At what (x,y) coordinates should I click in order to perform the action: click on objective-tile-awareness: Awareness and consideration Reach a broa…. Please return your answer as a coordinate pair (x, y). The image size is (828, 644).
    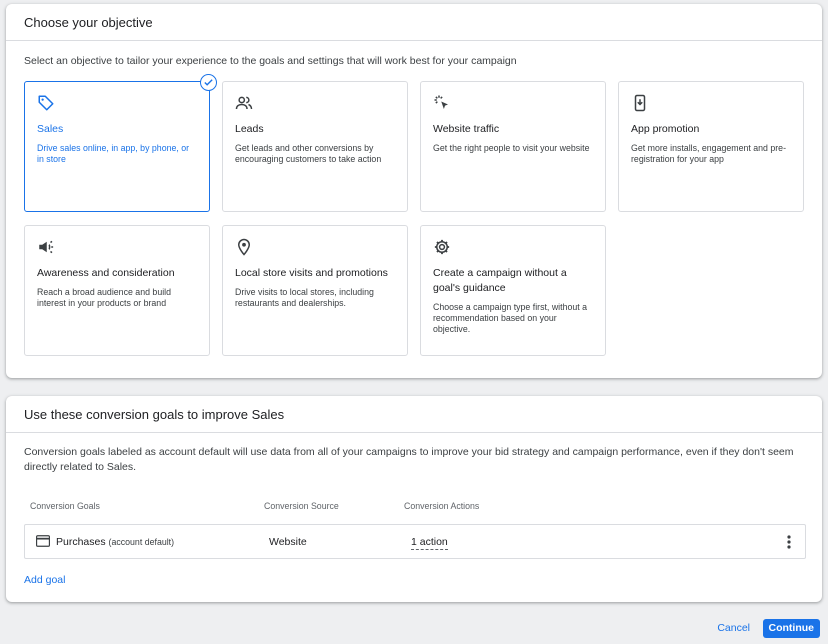
    Looking at the image, I should click on (117, 290).